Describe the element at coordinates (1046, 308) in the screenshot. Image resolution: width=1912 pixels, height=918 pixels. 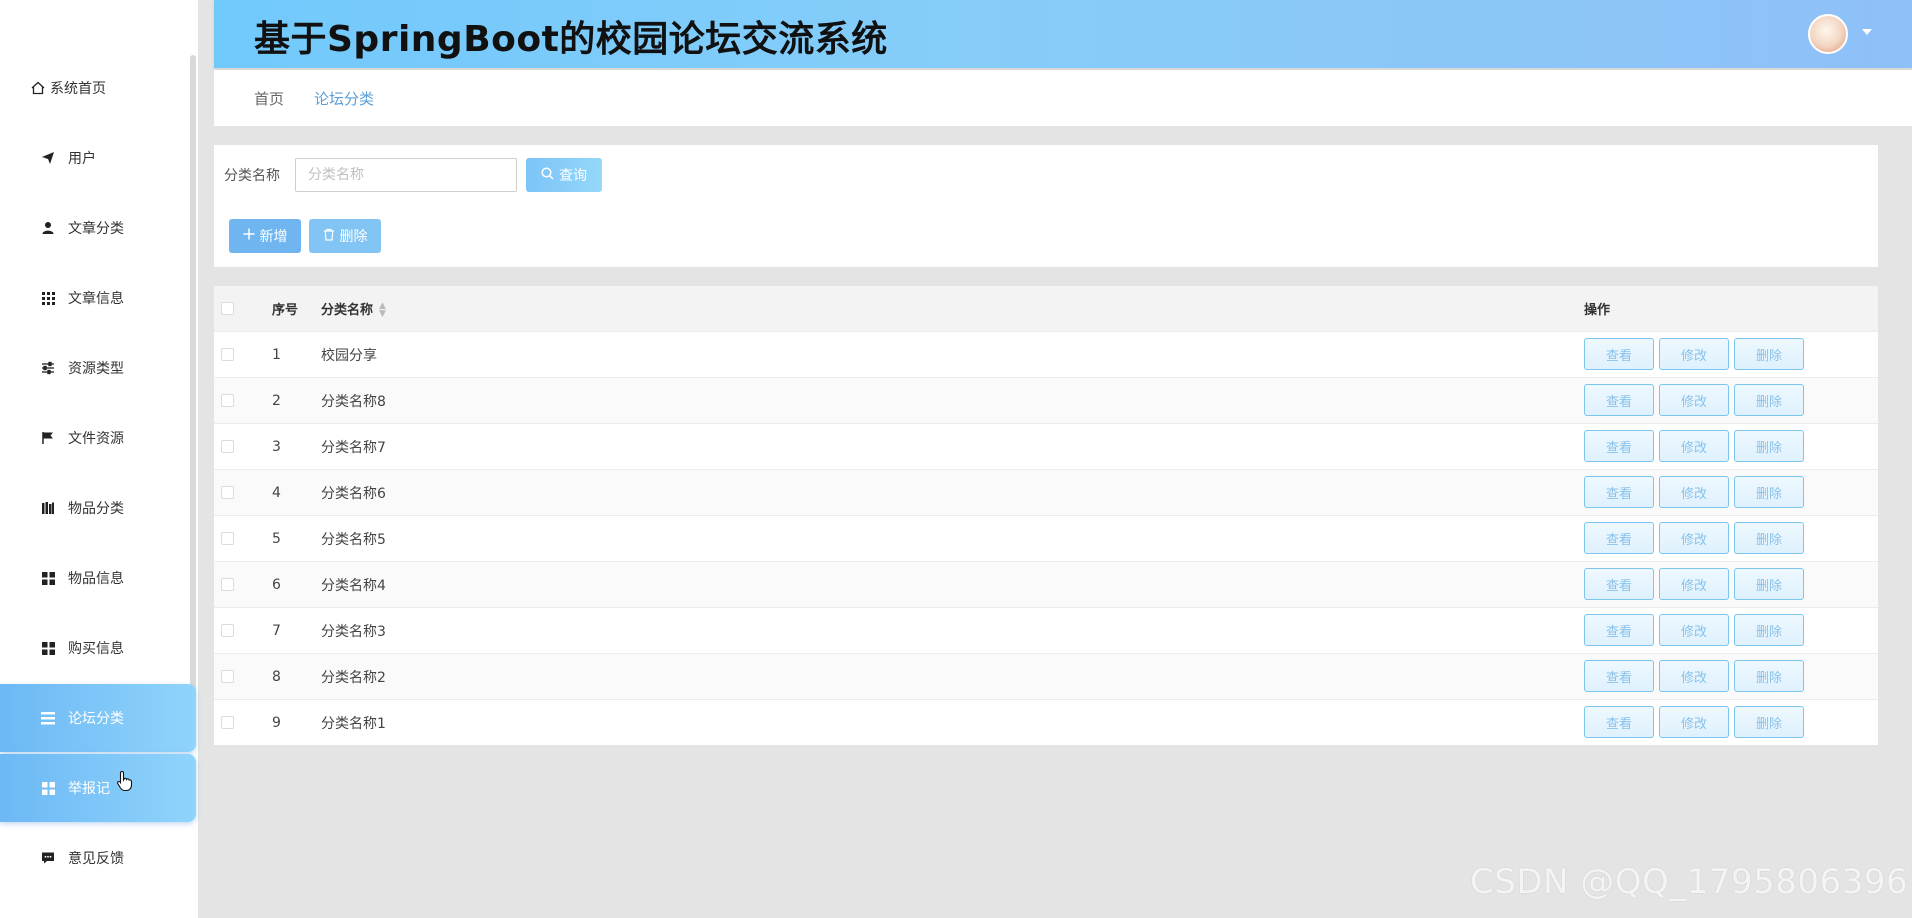
I see `table-header: 序号 分类名称 ▲ ▼ 操作` at that location.